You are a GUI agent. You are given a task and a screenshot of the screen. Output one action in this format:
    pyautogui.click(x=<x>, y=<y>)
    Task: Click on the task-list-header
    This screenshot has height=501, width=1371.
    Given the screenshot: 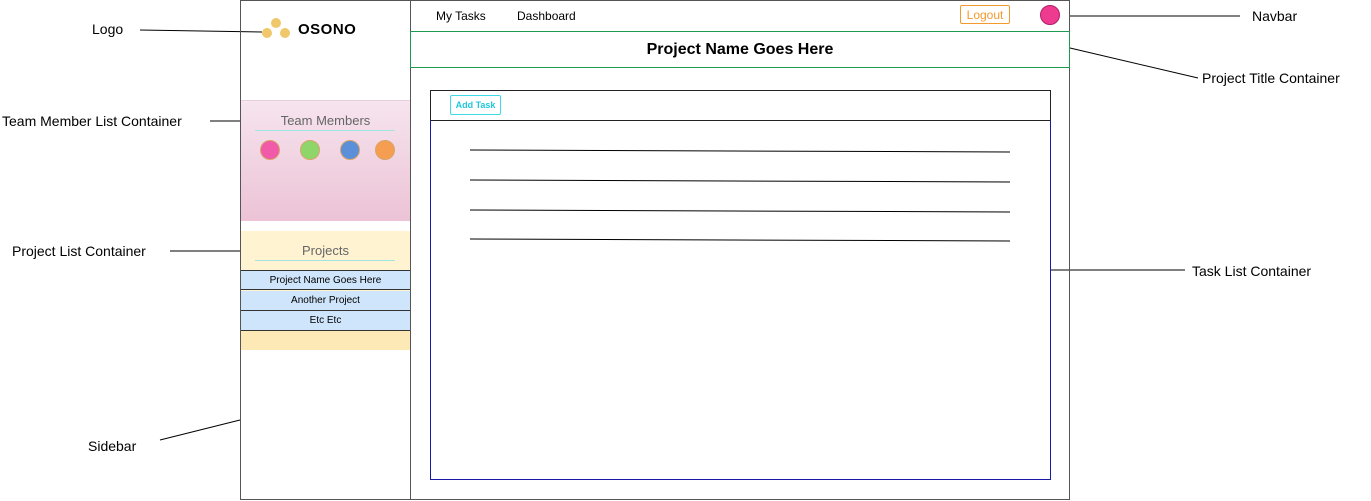 What is the action you would take?
    pyautogui.click(x=740, y=105)
    